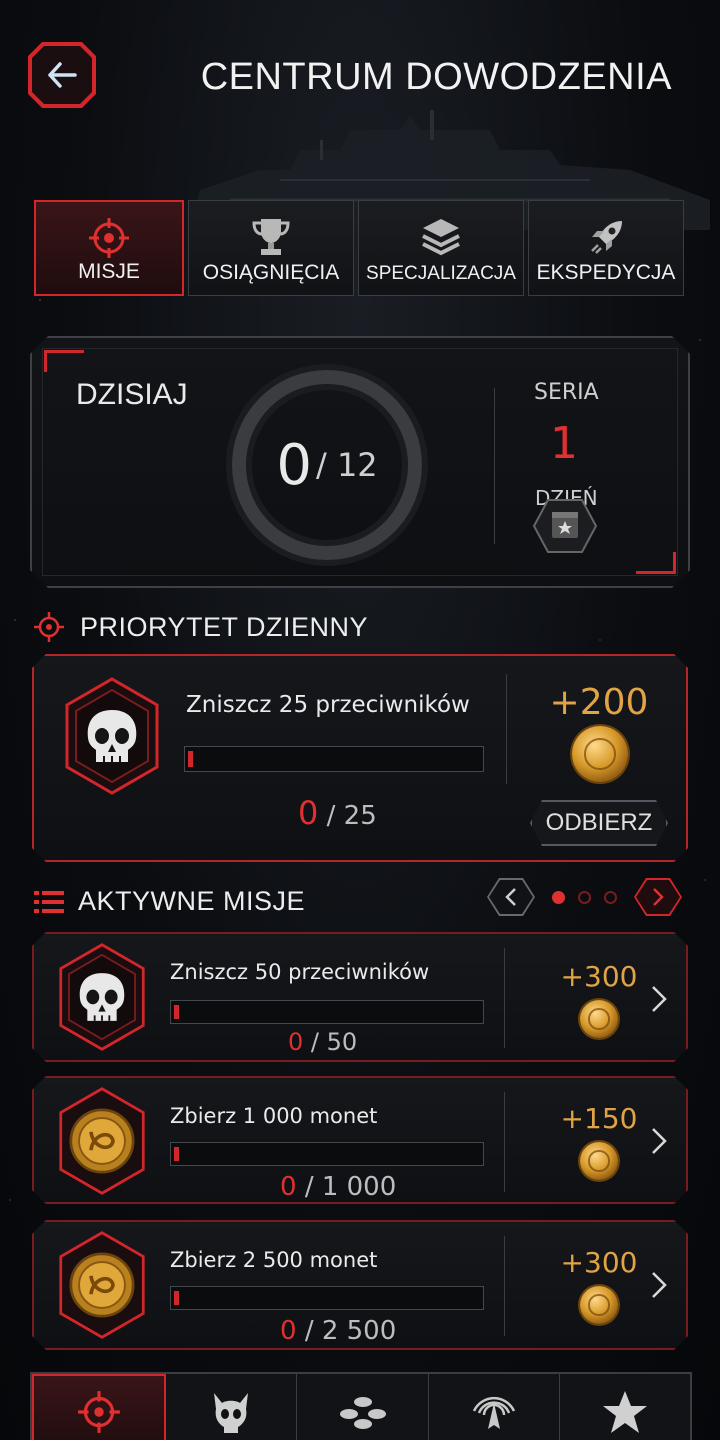 The height and width of the screenshot is (1440, 720). Describe the element at coordinates (271, 237) in the screenshot. I see `trophy-icon` at that location.